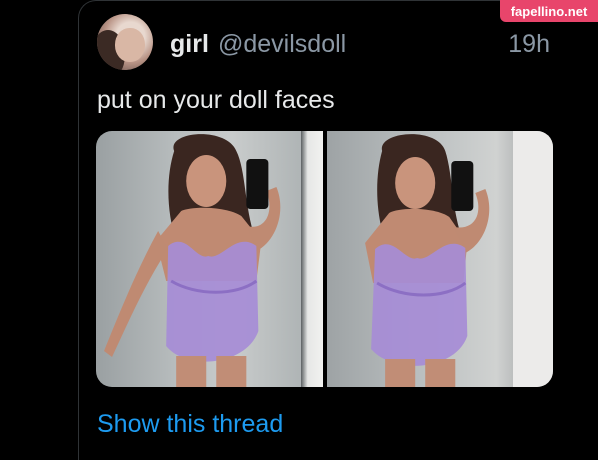 The height and width of the screenshot is (460, 598). What do you see at coordinates (189, 44) in the screenshot?
I see `display-name: girl` at bounding box center [189, 44].